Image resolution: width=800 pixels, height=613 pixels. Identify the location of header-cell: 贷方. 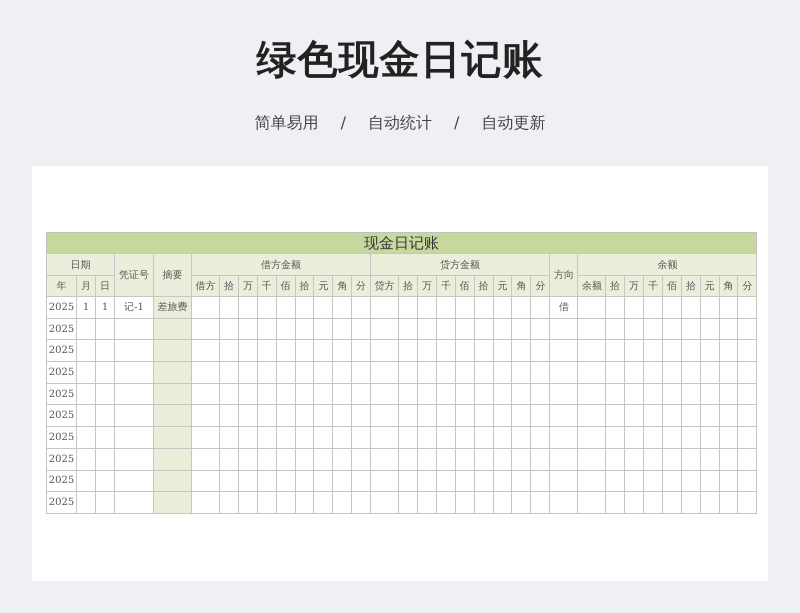
(385, 286).